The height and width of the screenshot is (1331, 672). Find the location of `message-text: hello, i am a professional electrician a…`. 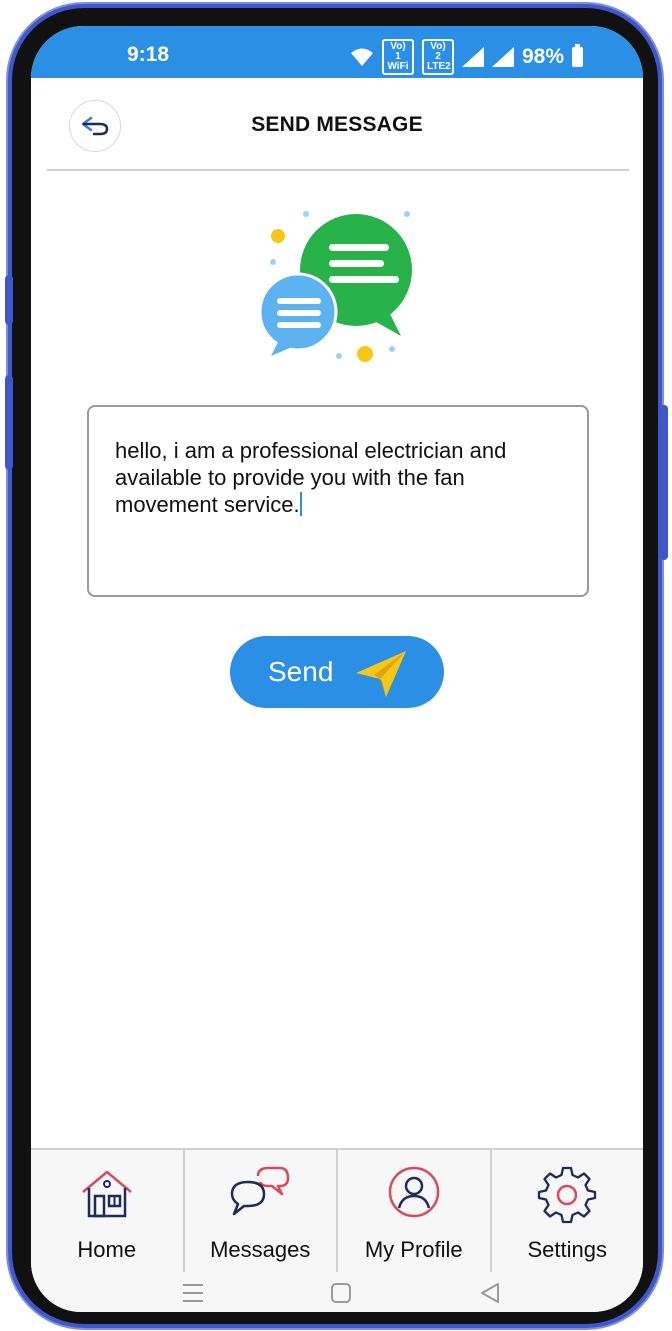

message-text: hello, i am a professional electrician a… is located at coordinates (340, 477).